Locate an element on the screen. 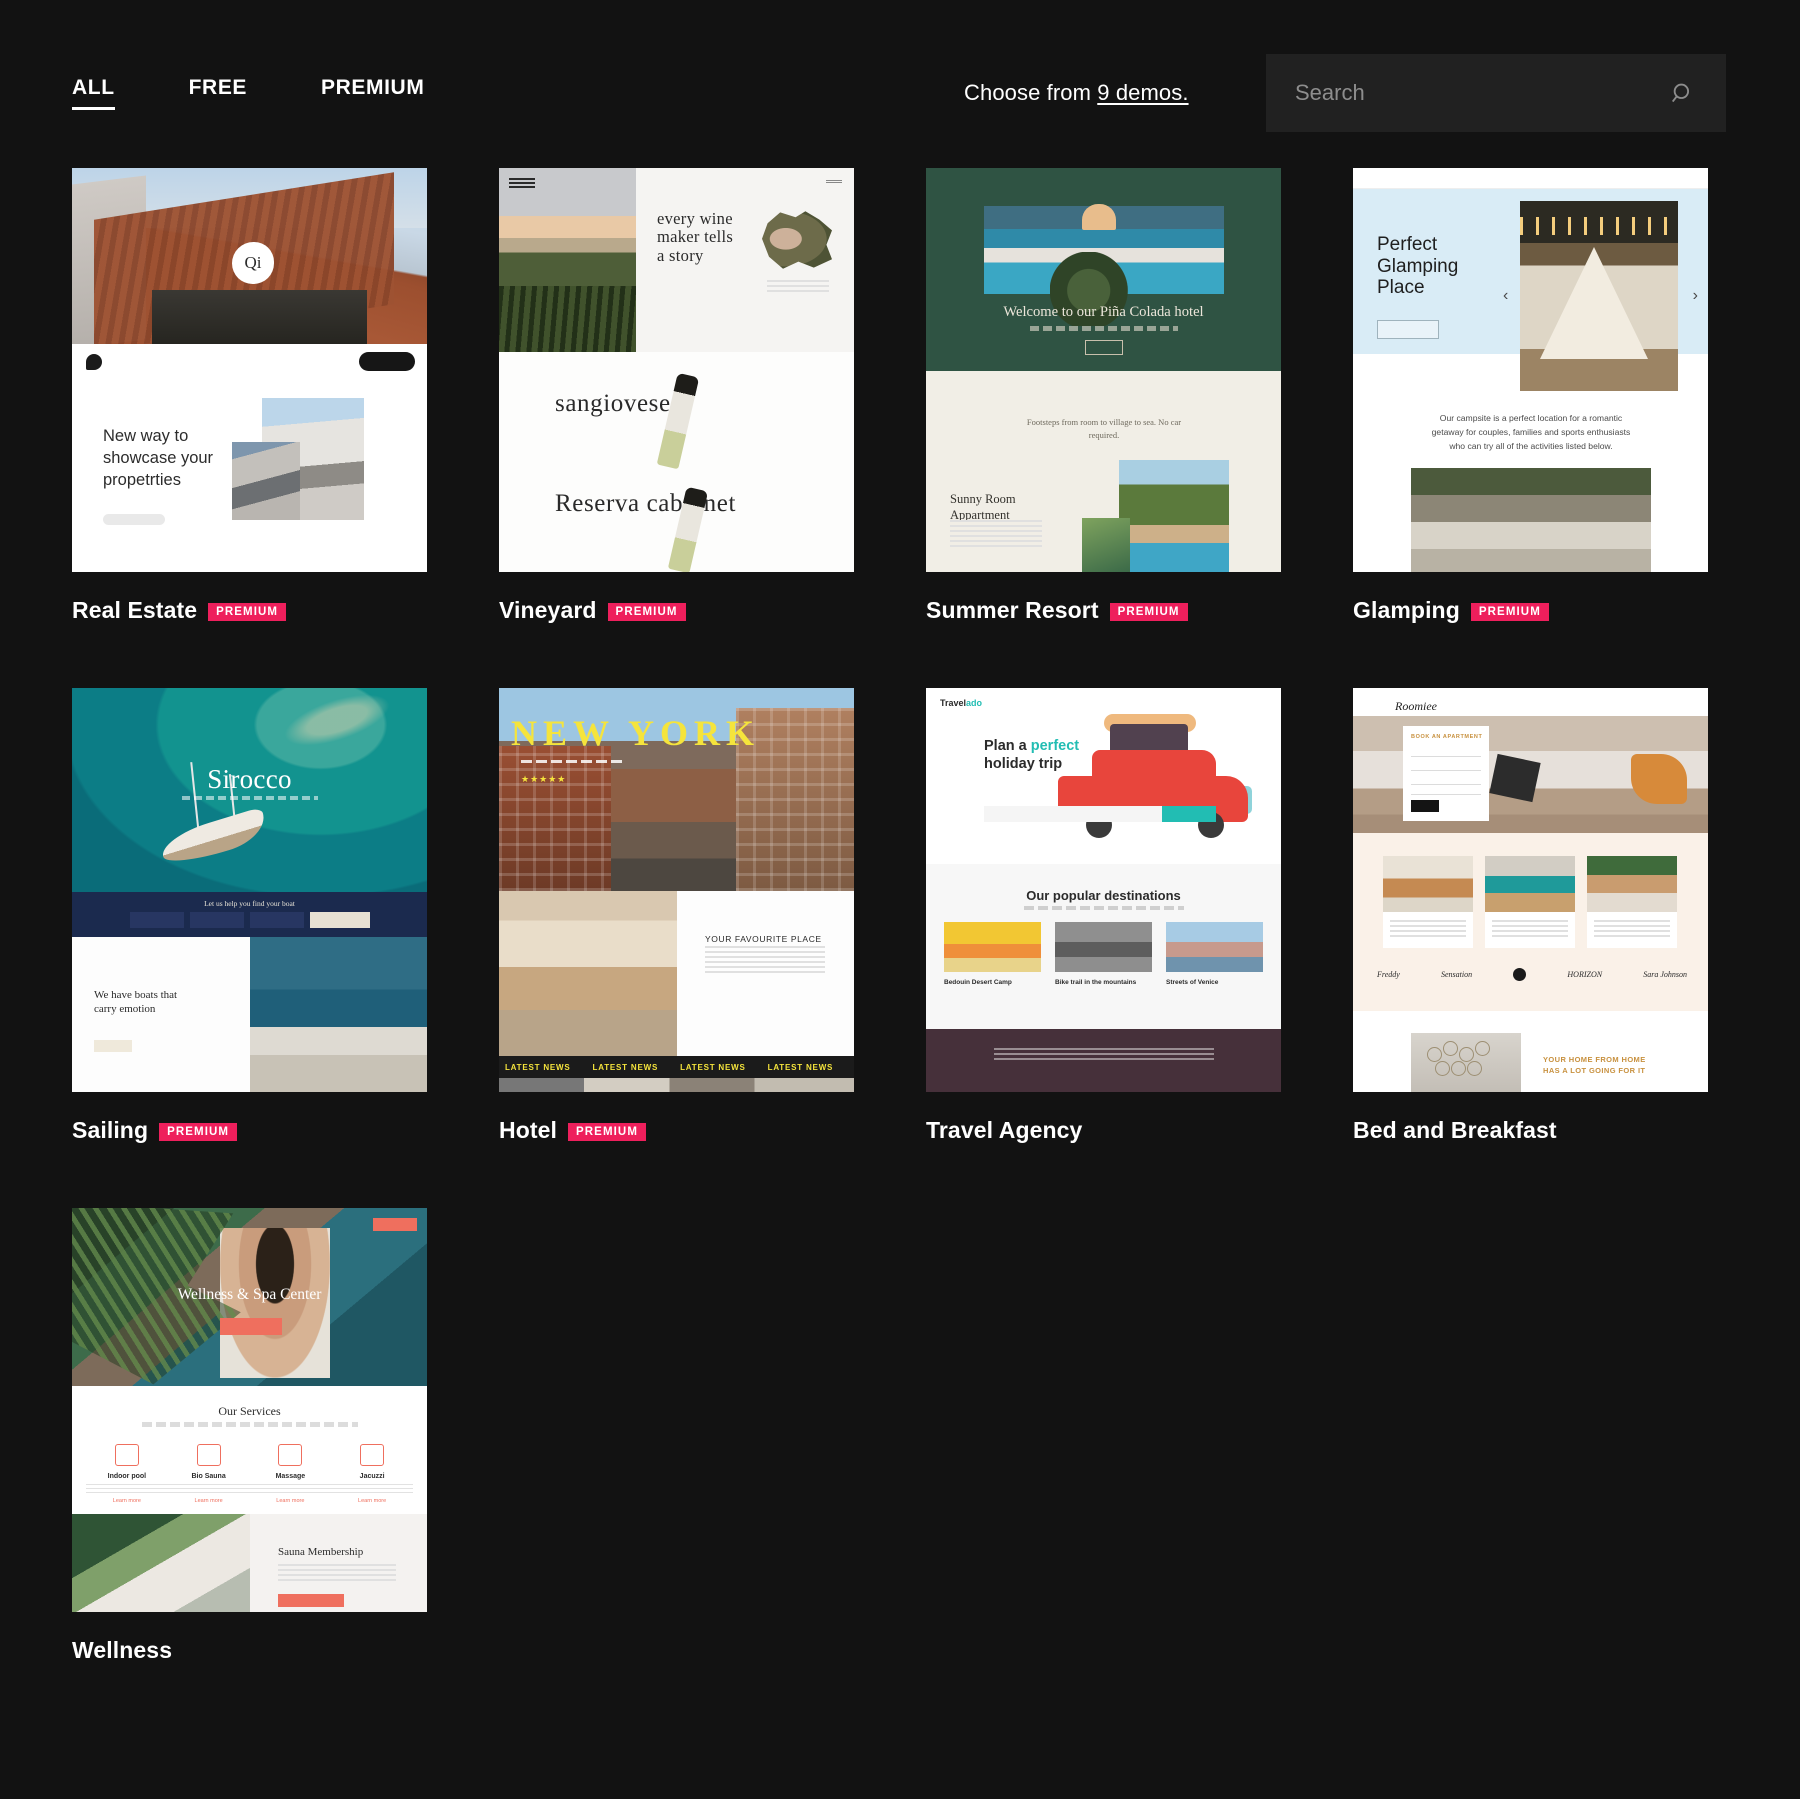 The height and width of the screenshot is (1799, 1800). demo-title: Hotel is located at coordinates (528, 1129).